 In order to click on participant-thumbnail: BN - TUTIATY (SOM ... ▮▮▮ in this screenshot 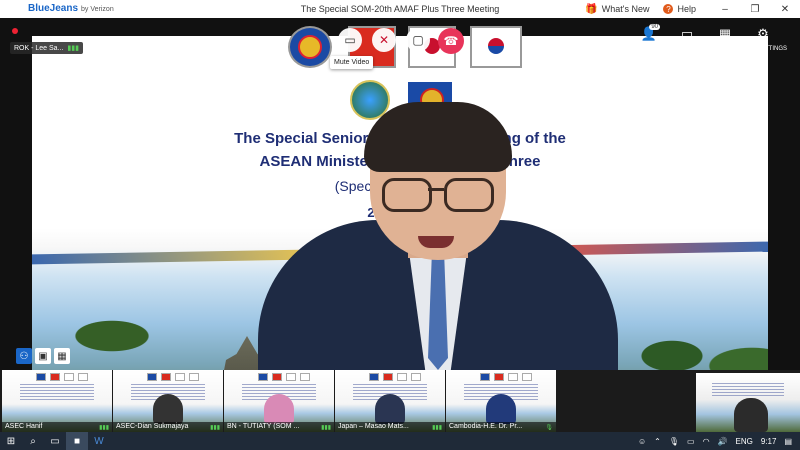, I will do `click(279, 401)`.